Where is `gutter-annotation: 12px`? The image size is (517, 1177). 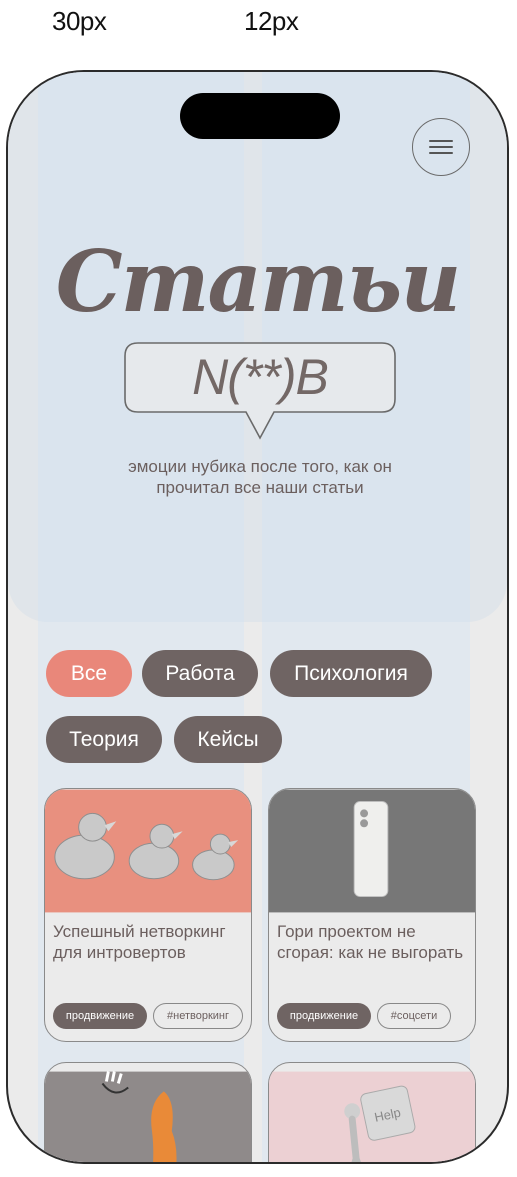 gutter-annotation: 12px is located at coordinates (271, 21).